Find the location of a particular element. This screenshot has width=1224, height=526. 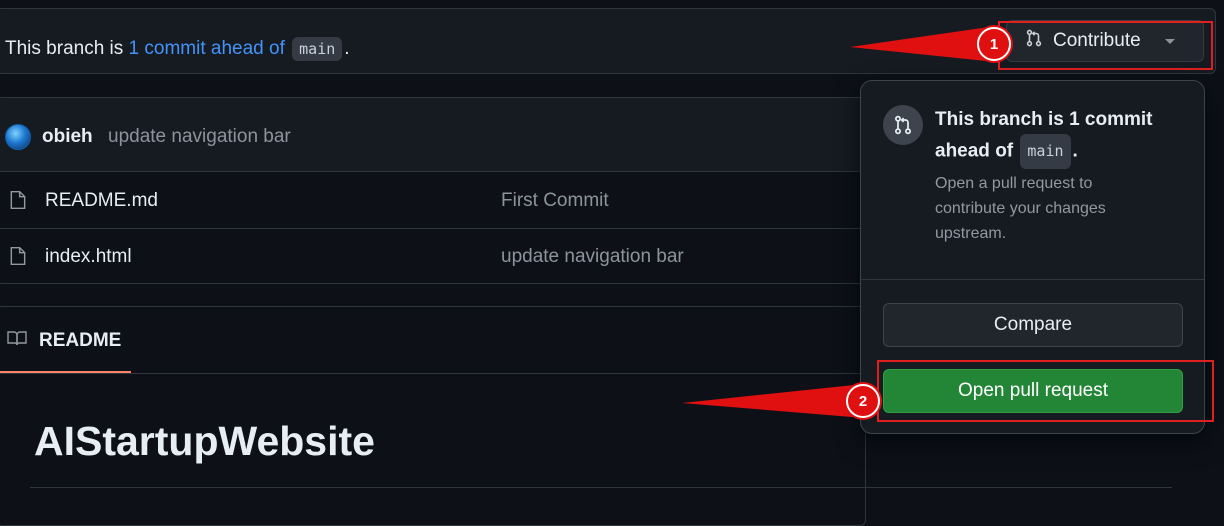

step-marker-2: 2 is located at coordinates (863, 401).